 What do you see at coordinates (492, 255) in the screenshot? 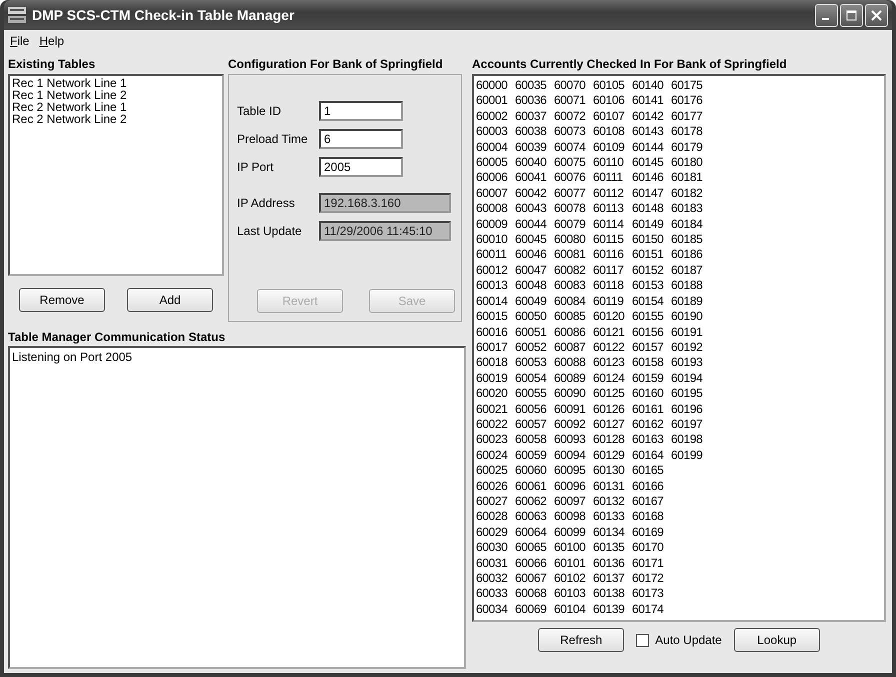
I see `account-number: 60011` at bounding box center [492, 255].